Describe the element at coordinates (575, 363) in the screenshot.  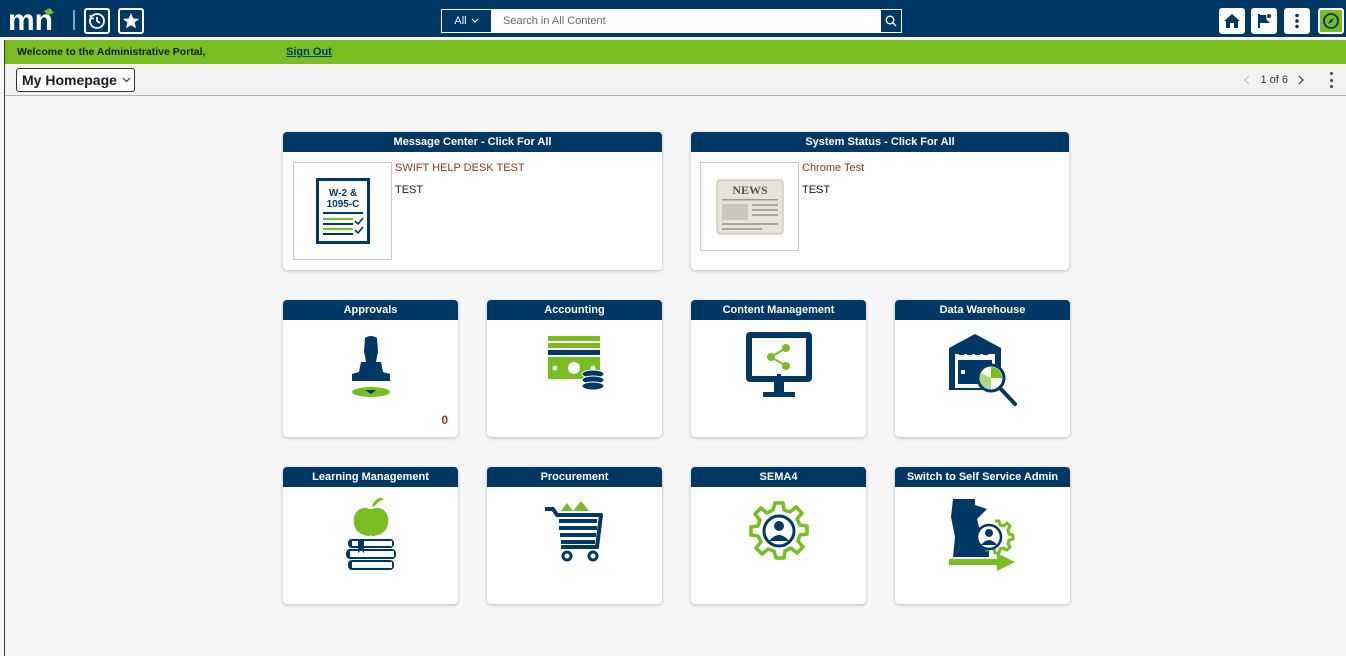
I see `money-icon` at that location.